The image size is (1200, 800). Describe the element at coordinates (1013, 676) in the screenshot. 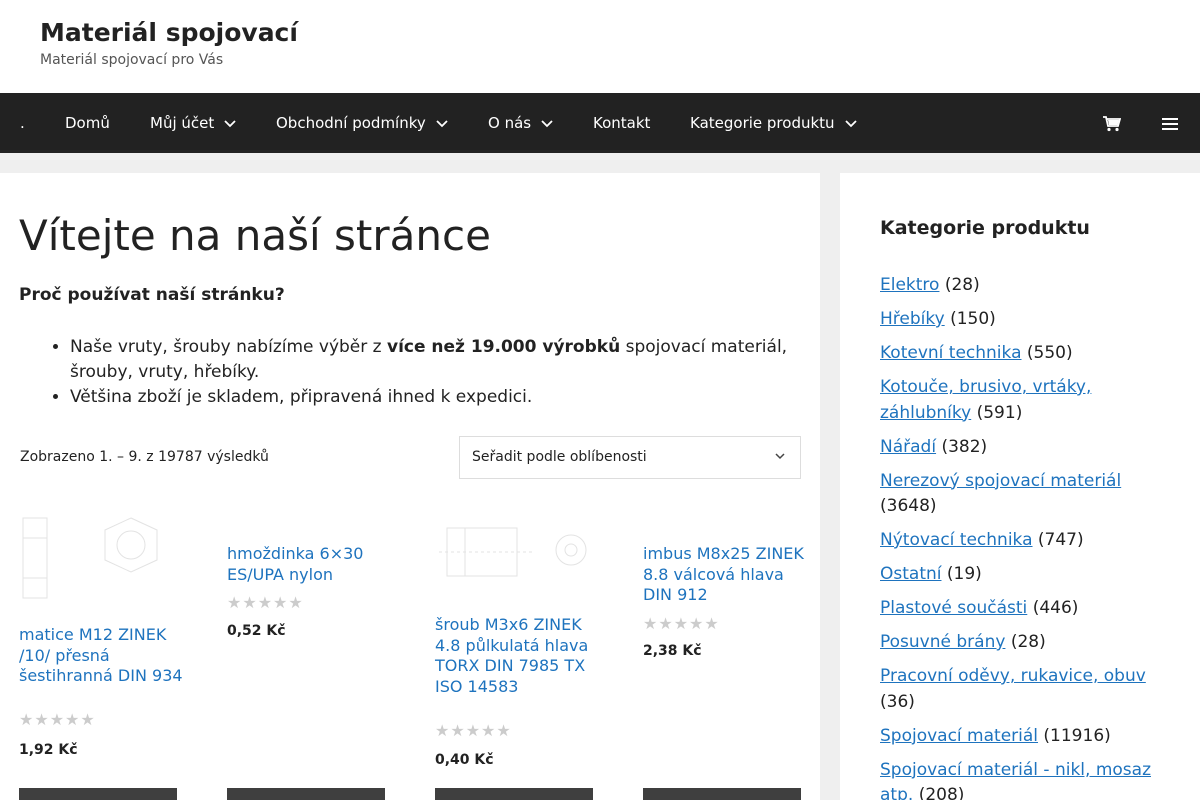

I see `category-link: Pracovní oděvy, rukavice, obuv` at that location.